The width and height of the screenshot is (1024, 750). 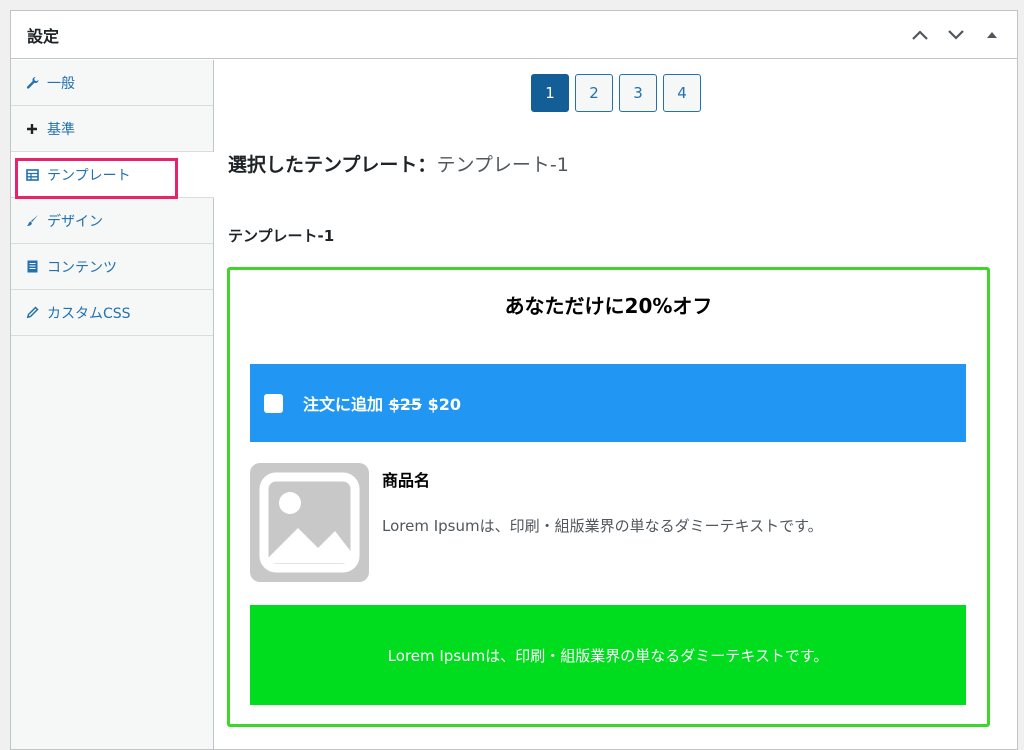 I want to click on add-to-order-bar: 注文に追加 $25 $20, so click(x=608, y=403).